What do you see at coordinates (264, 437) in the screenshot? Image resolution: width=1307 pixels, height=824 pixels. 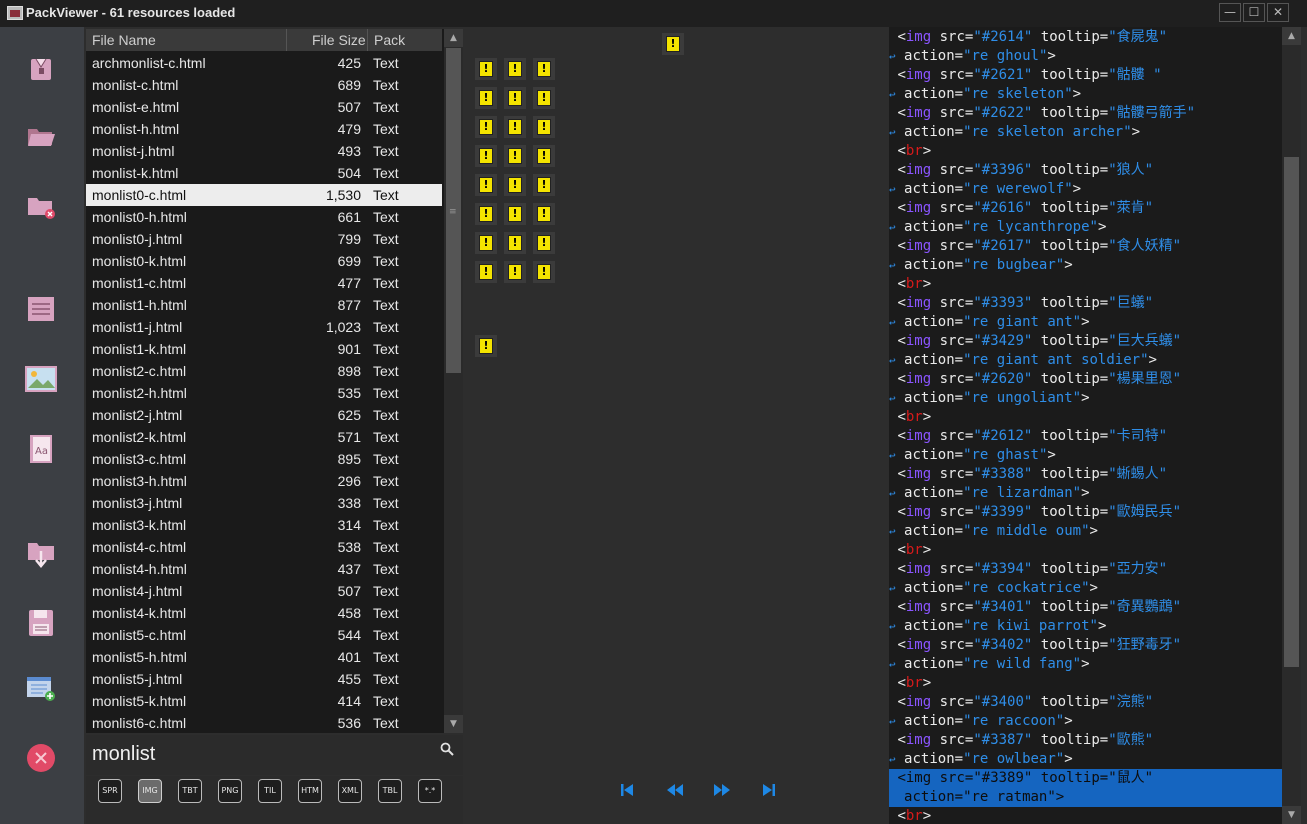 I see `table-row: monlist2-k.html 571 Text` at bounding box center [264, 437].